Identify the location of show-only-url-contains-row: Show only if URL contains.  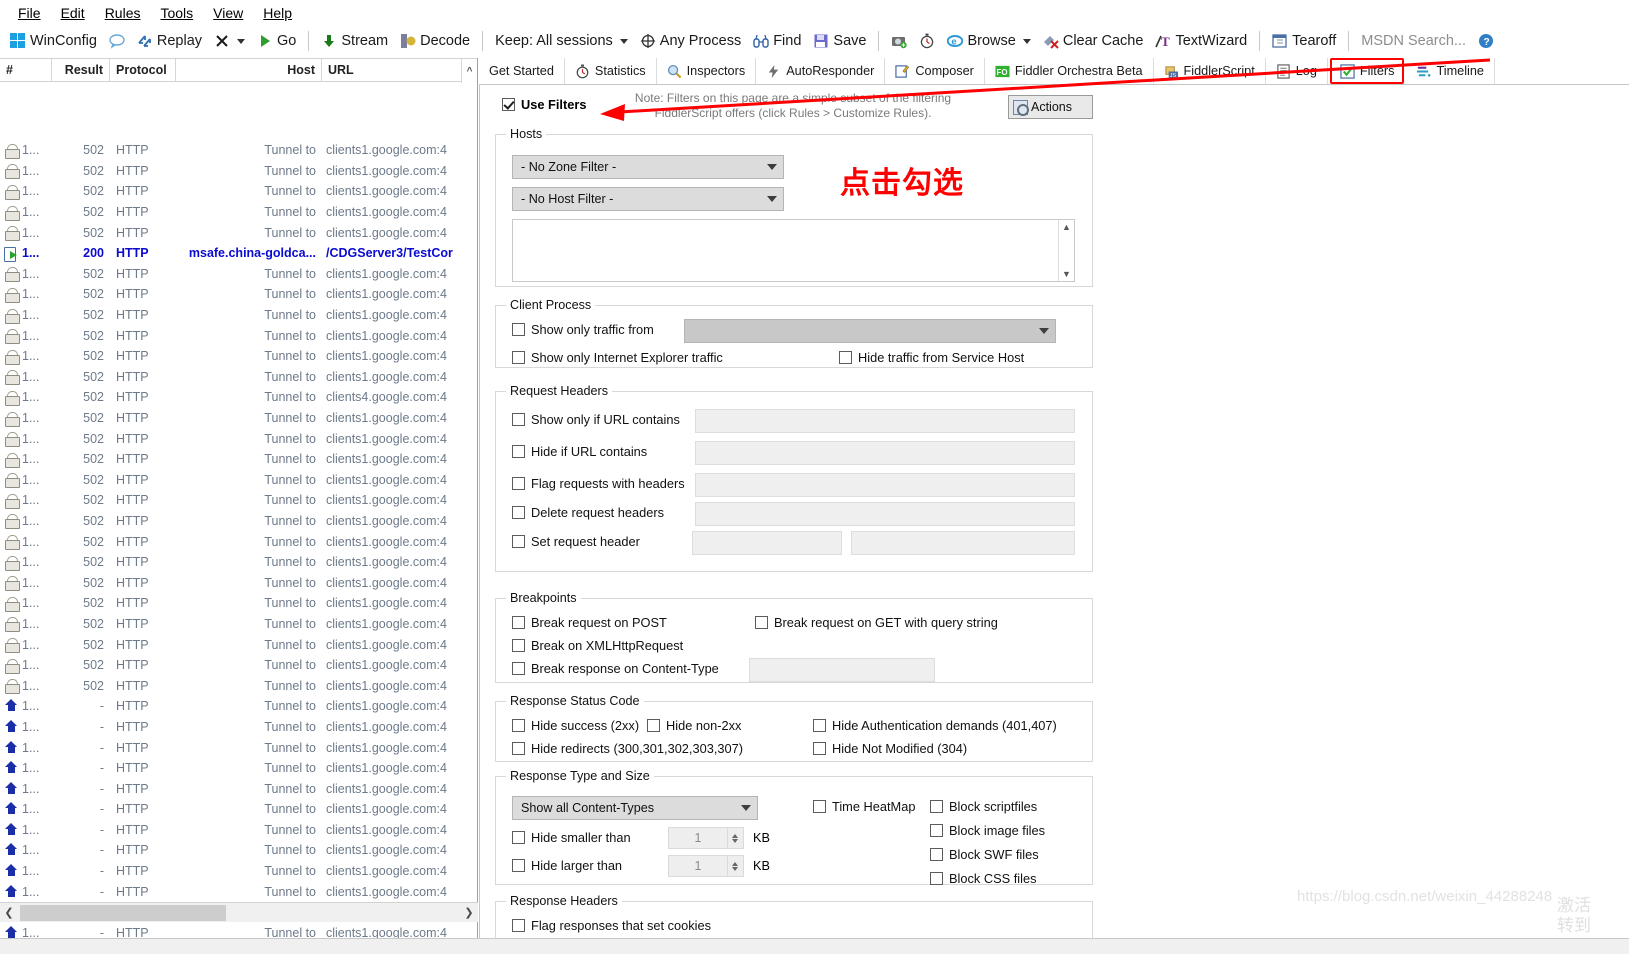
(596, 419).